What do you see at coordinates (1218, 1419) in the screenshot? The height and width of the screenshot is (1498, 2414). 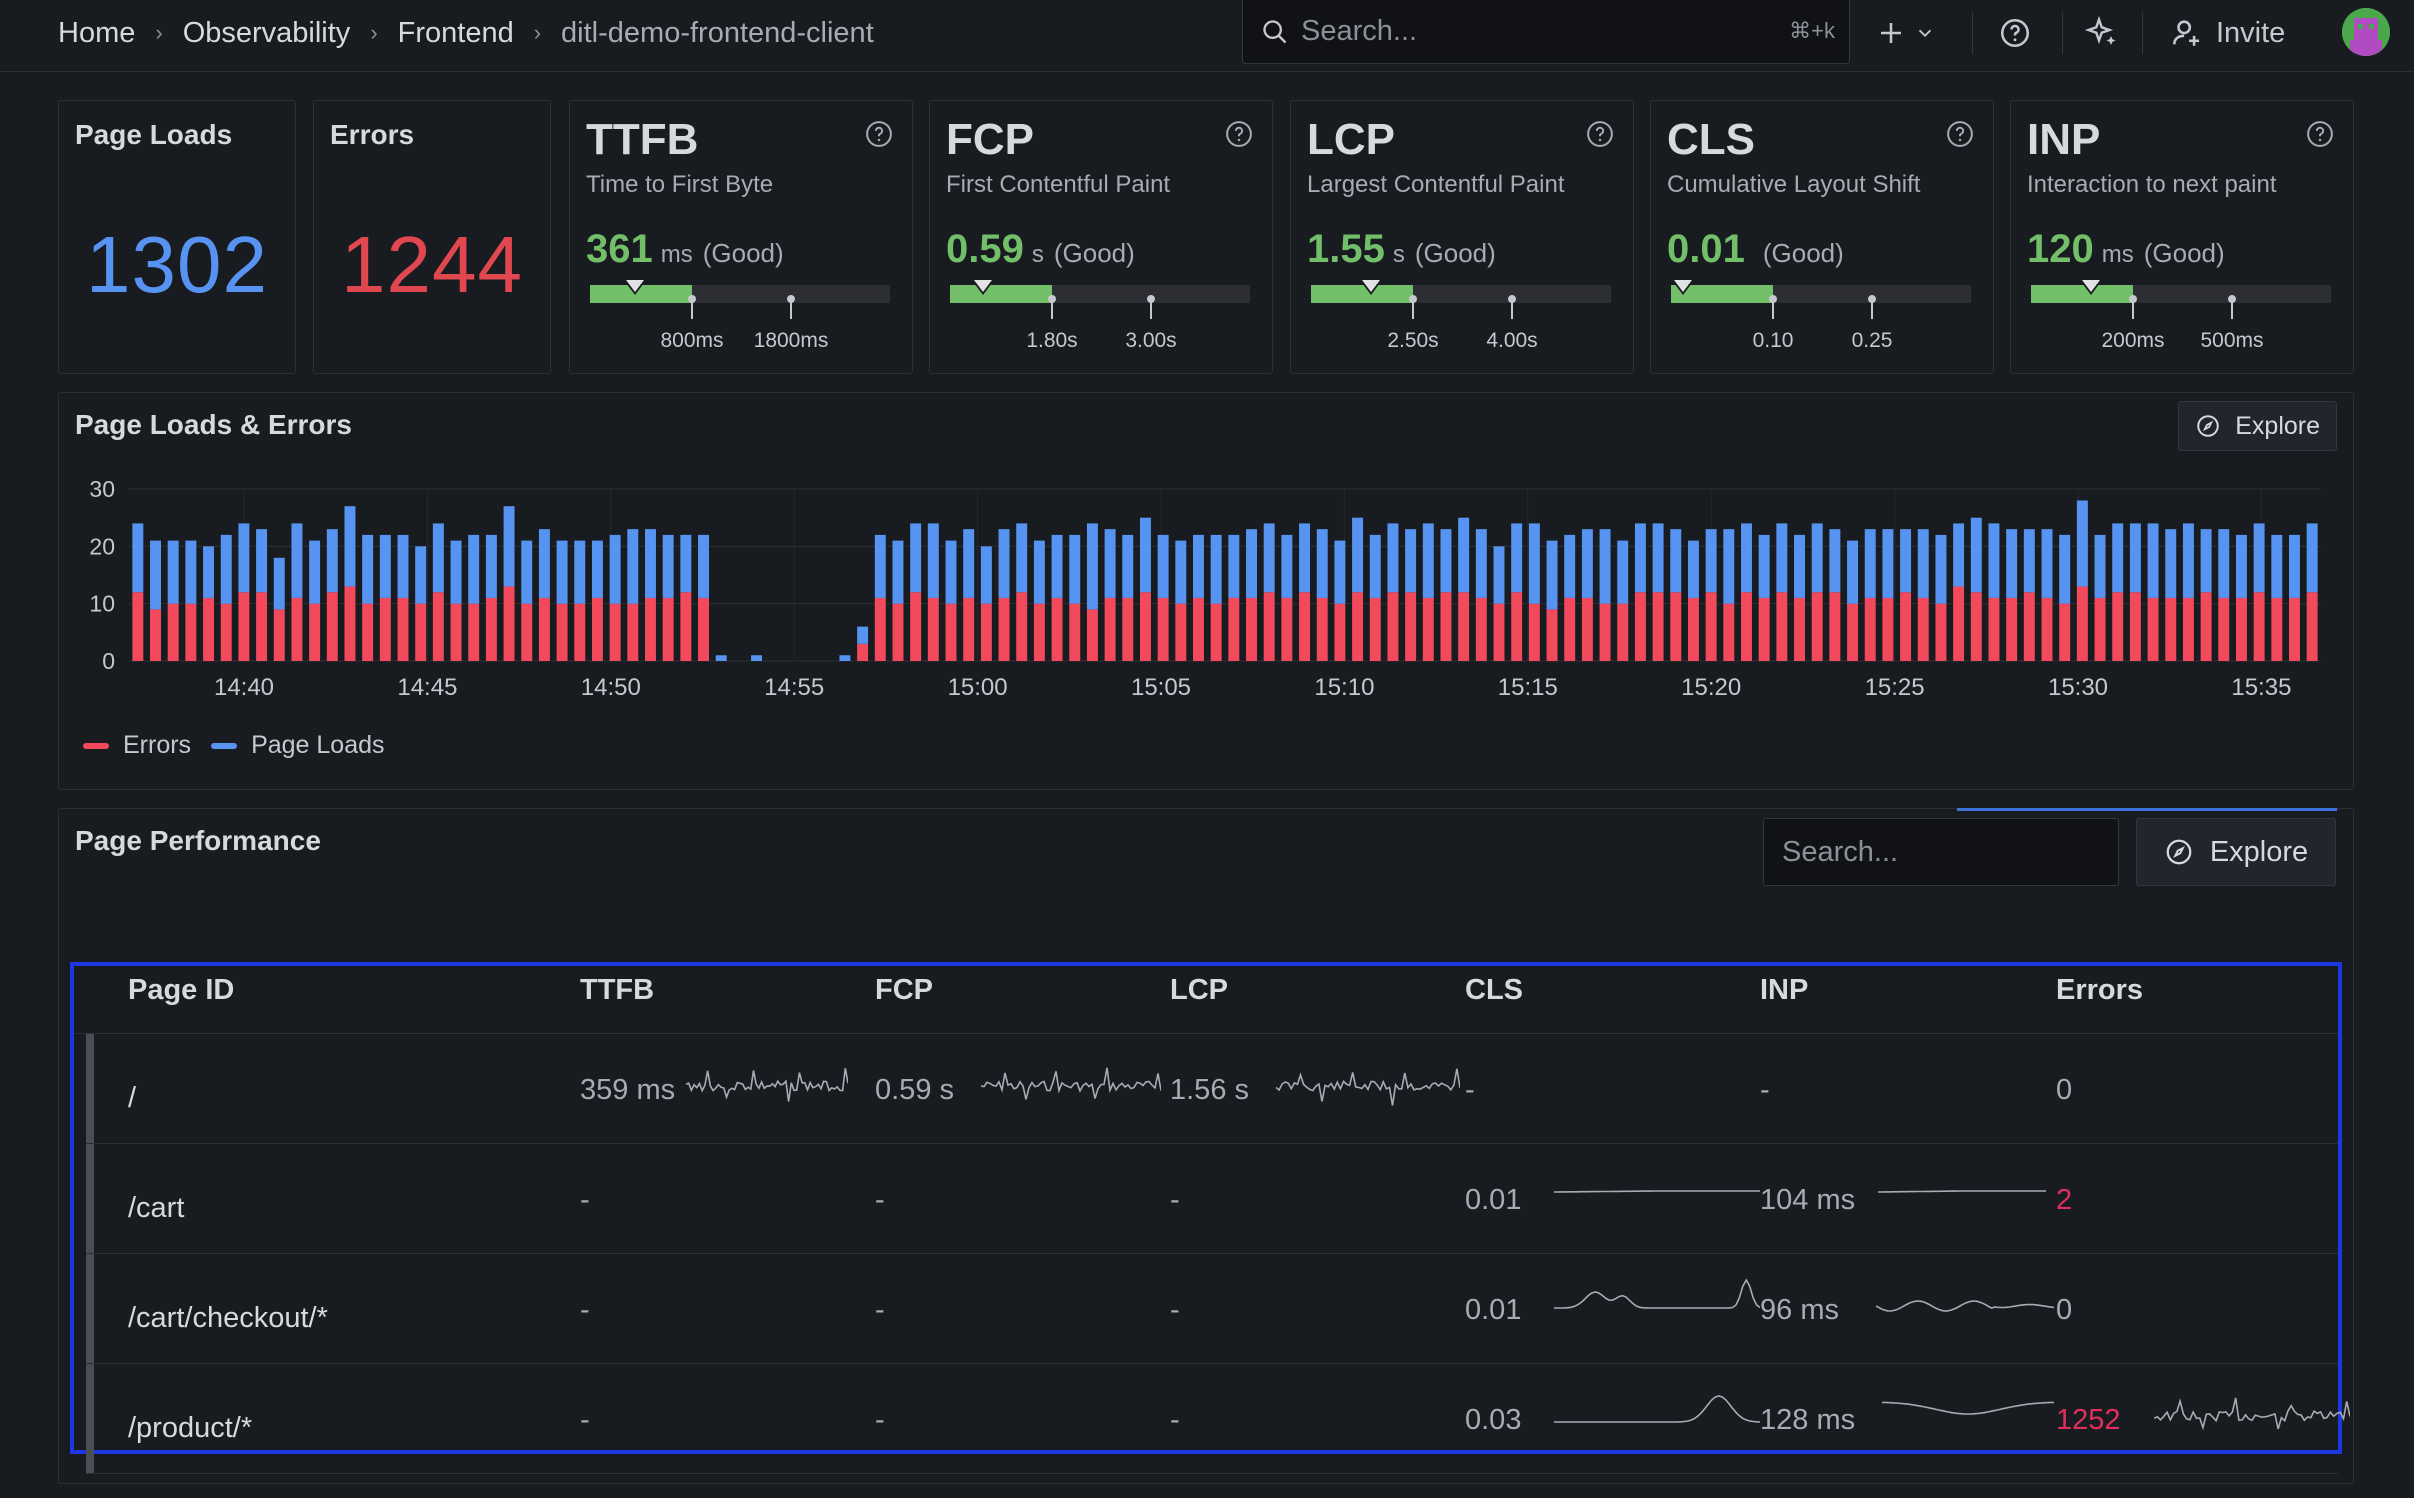 I see `table-row: /product/* - - - 0.03 128 ms 1252` at bounding box center [1218, 1419].